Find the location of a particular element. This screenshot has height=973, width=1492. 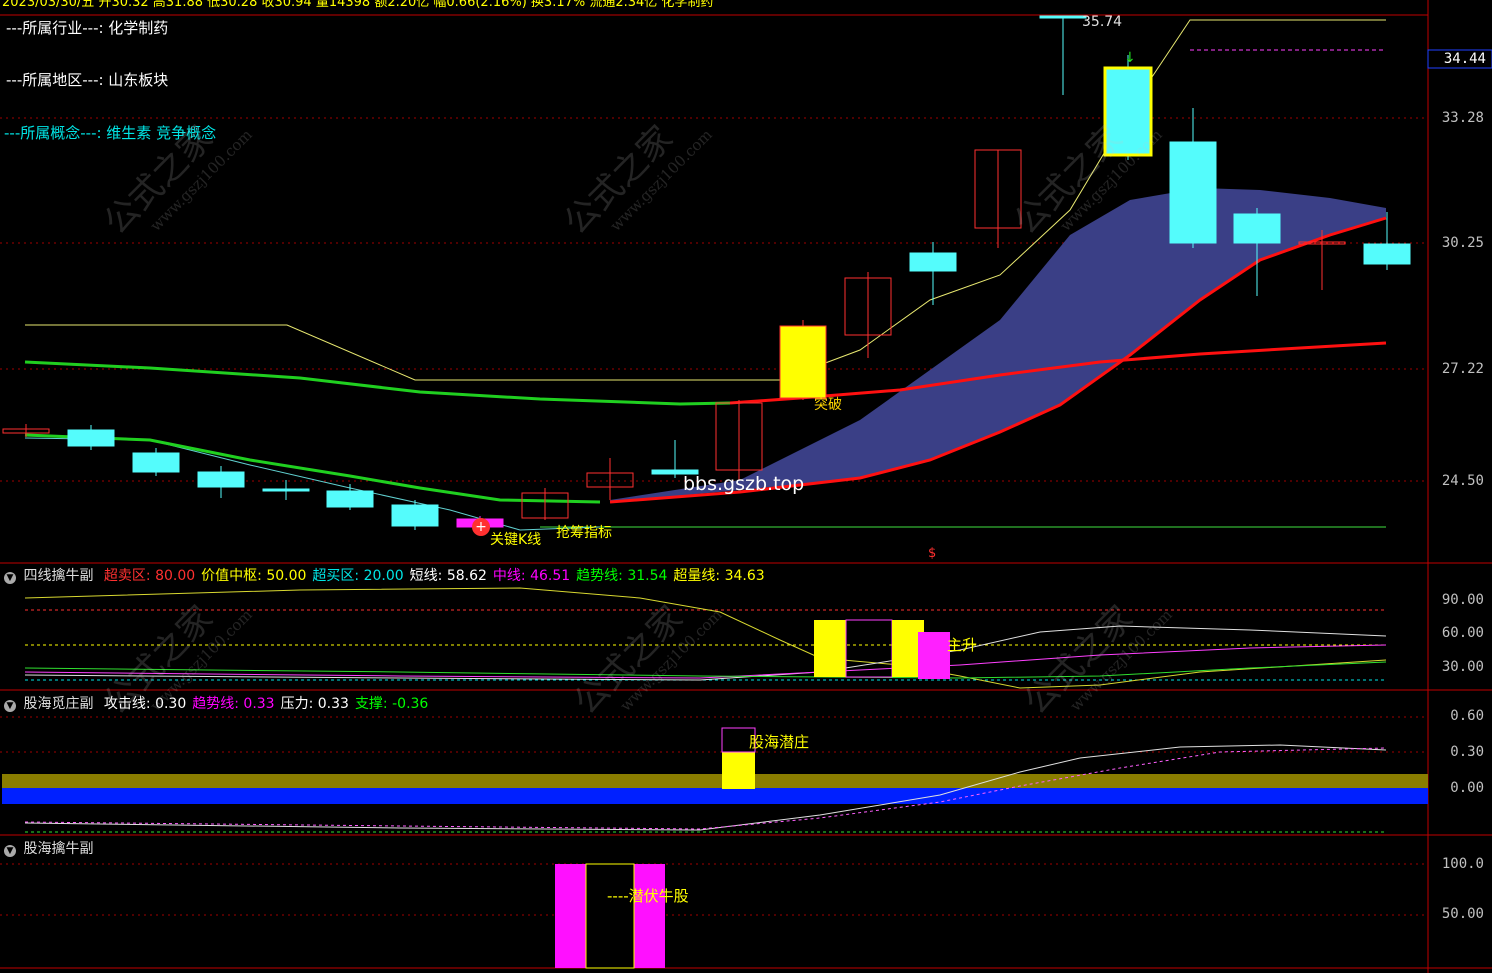

panel2-signal-label: 股海潜庄 is located at coordinates (779, 742).